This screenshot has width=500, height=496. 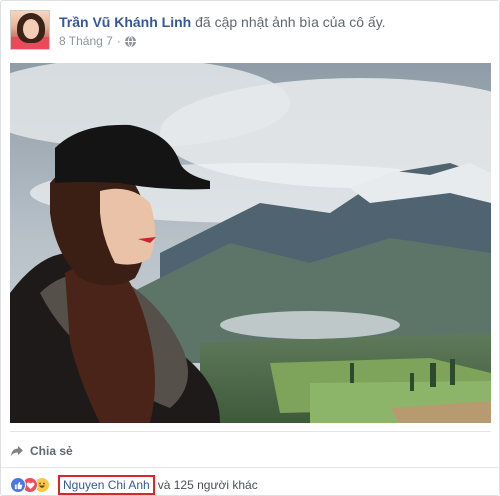 I want to click on others-count-link: và 125 người khác, so click(x=208, y=485).